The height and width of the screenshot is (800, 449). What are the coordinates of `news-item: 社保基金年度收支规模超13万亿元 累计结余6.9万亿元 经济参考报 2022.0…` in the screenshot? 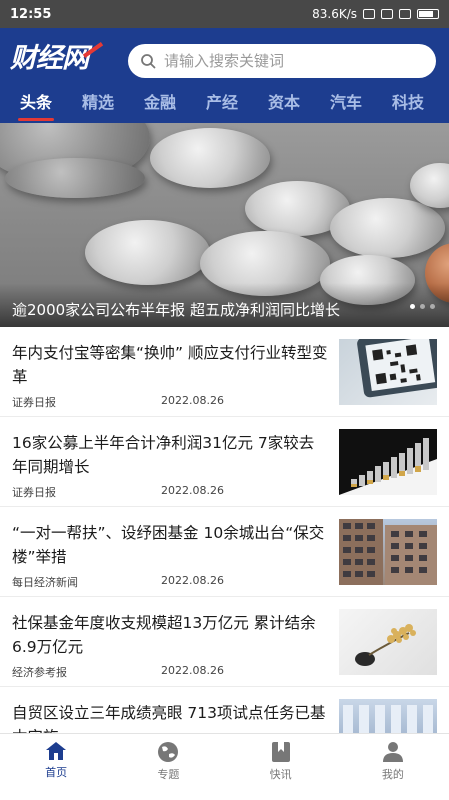 It's located at (224, 642).